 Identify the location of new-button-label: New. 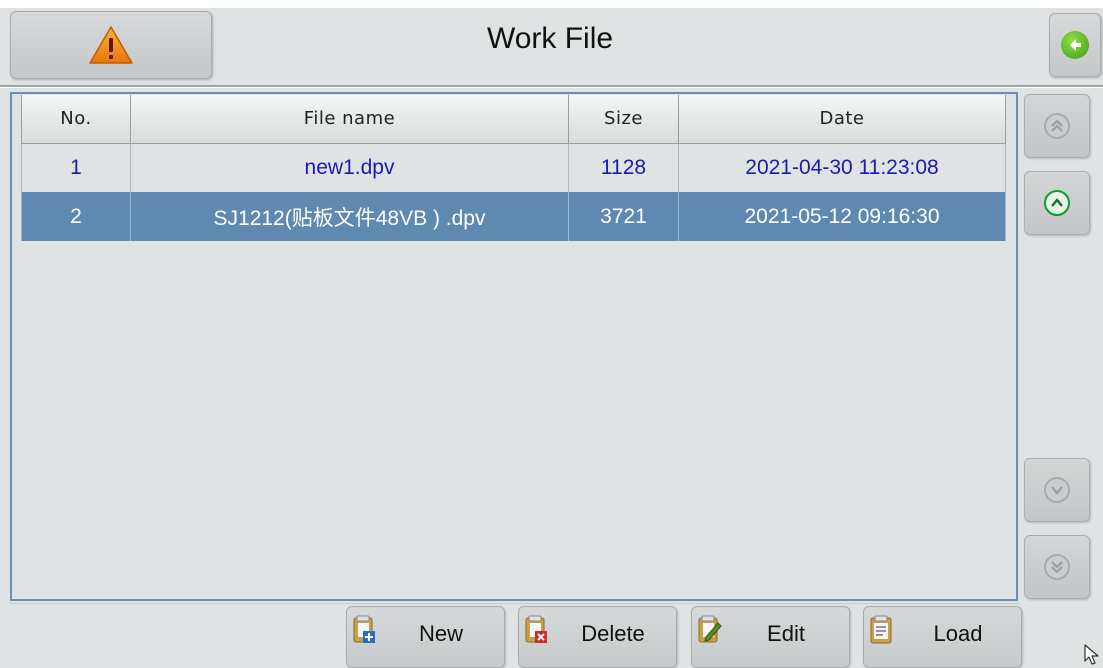
(440, 633).